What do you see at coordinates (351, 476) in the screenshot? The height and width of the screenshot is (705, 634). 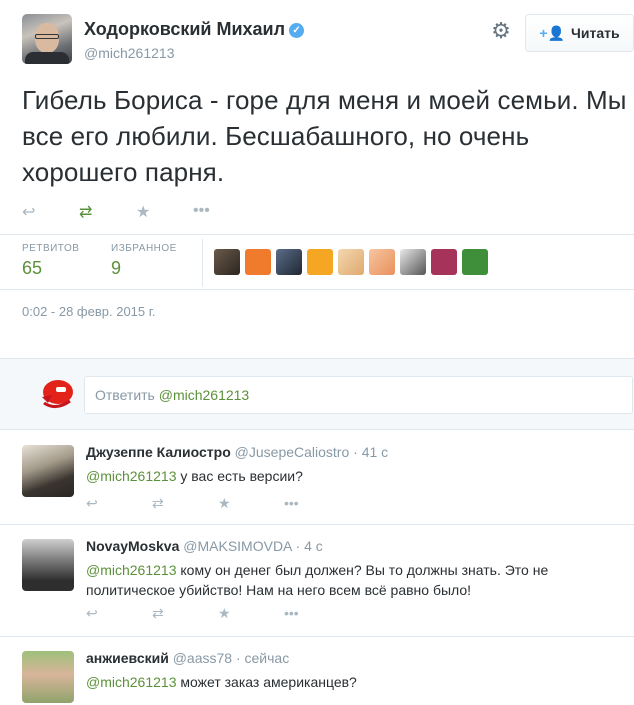 I see `reply-text: @mich261213 у вас есть версии?` at bounding box center [351, 476].